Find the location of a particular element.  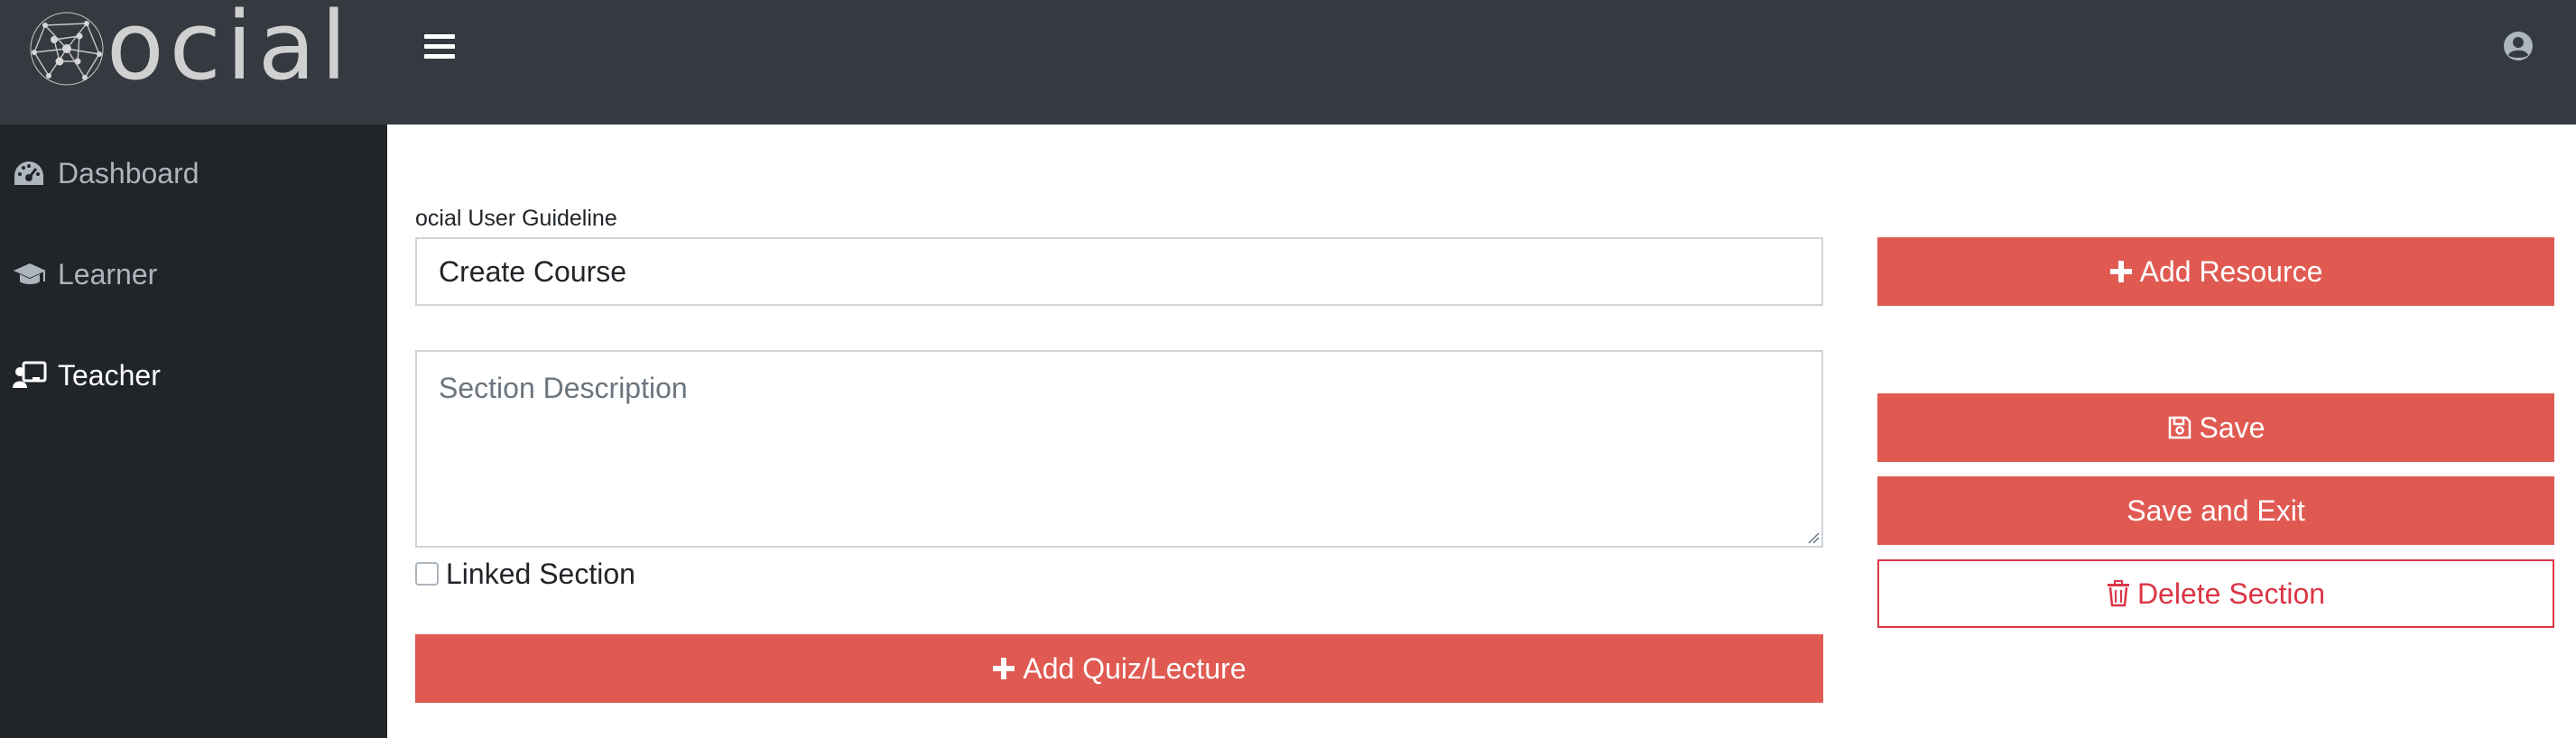

save-and-exit-button: Save and Exit is located at coordinates (2216, 510).